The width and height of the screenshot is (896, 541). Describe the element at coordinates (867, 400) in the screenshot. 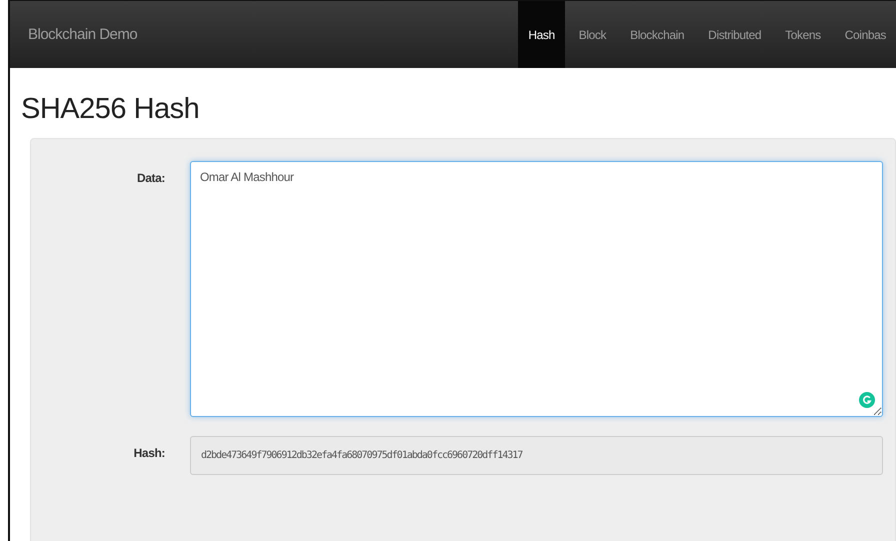

I see `grammar-assistant-icon` at that location.